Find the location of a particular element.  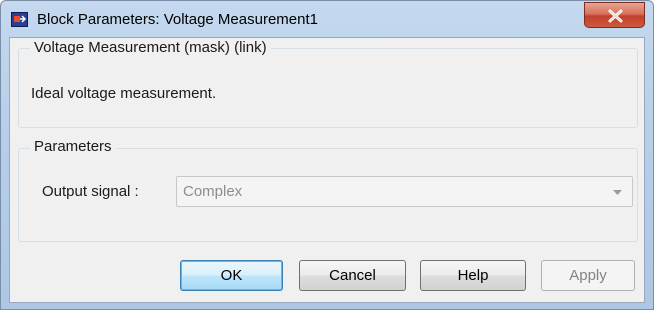

window-title: Block Parameters: Voltage Measurement1 is located at coordinates (177, 19).